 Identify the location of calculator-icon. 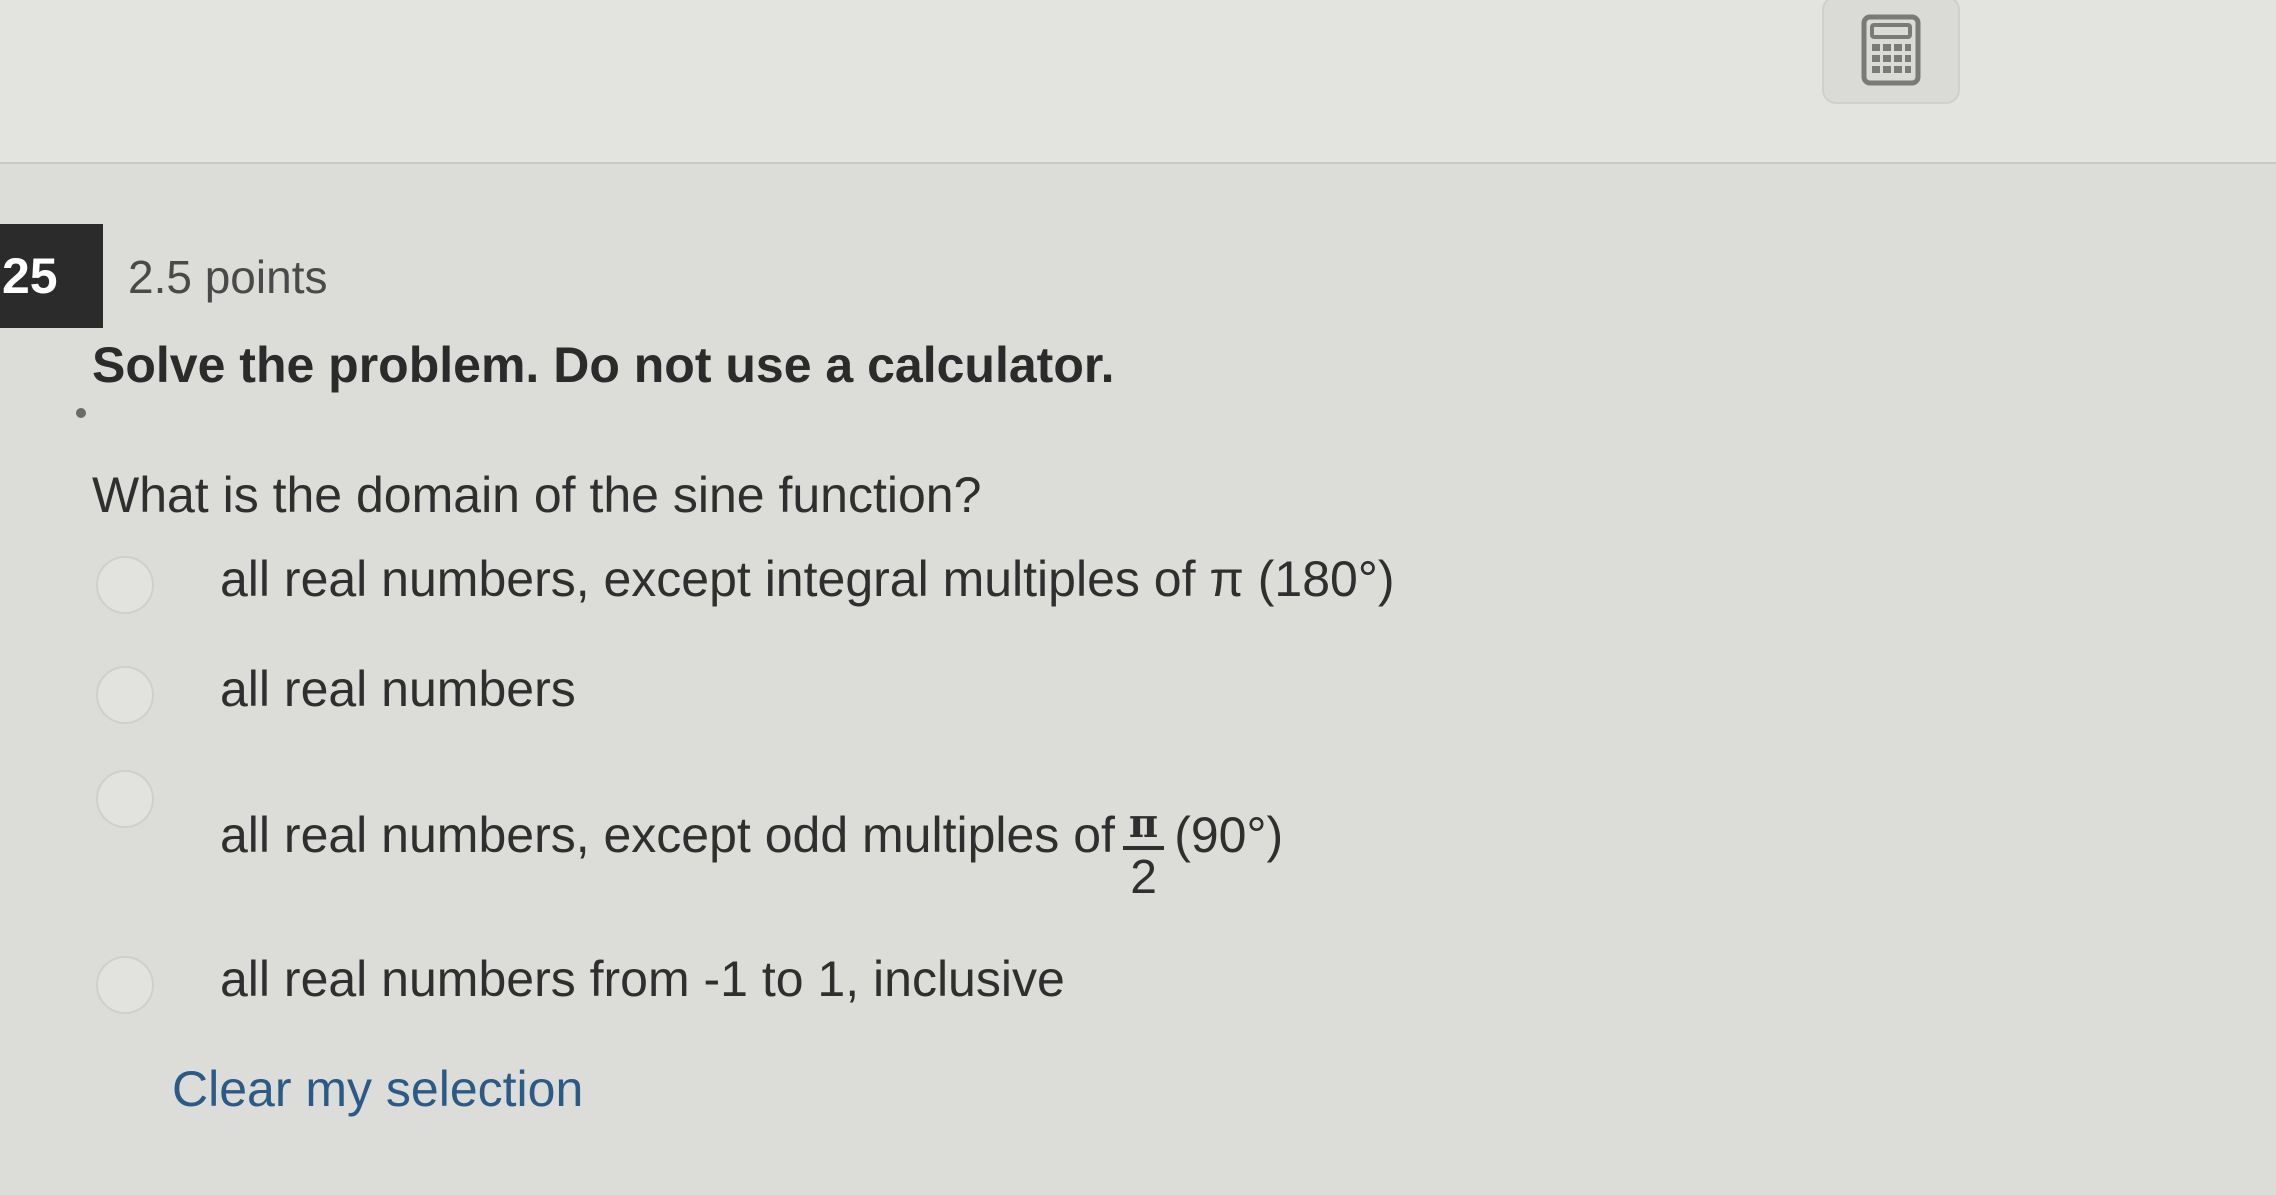
(1891, 50).